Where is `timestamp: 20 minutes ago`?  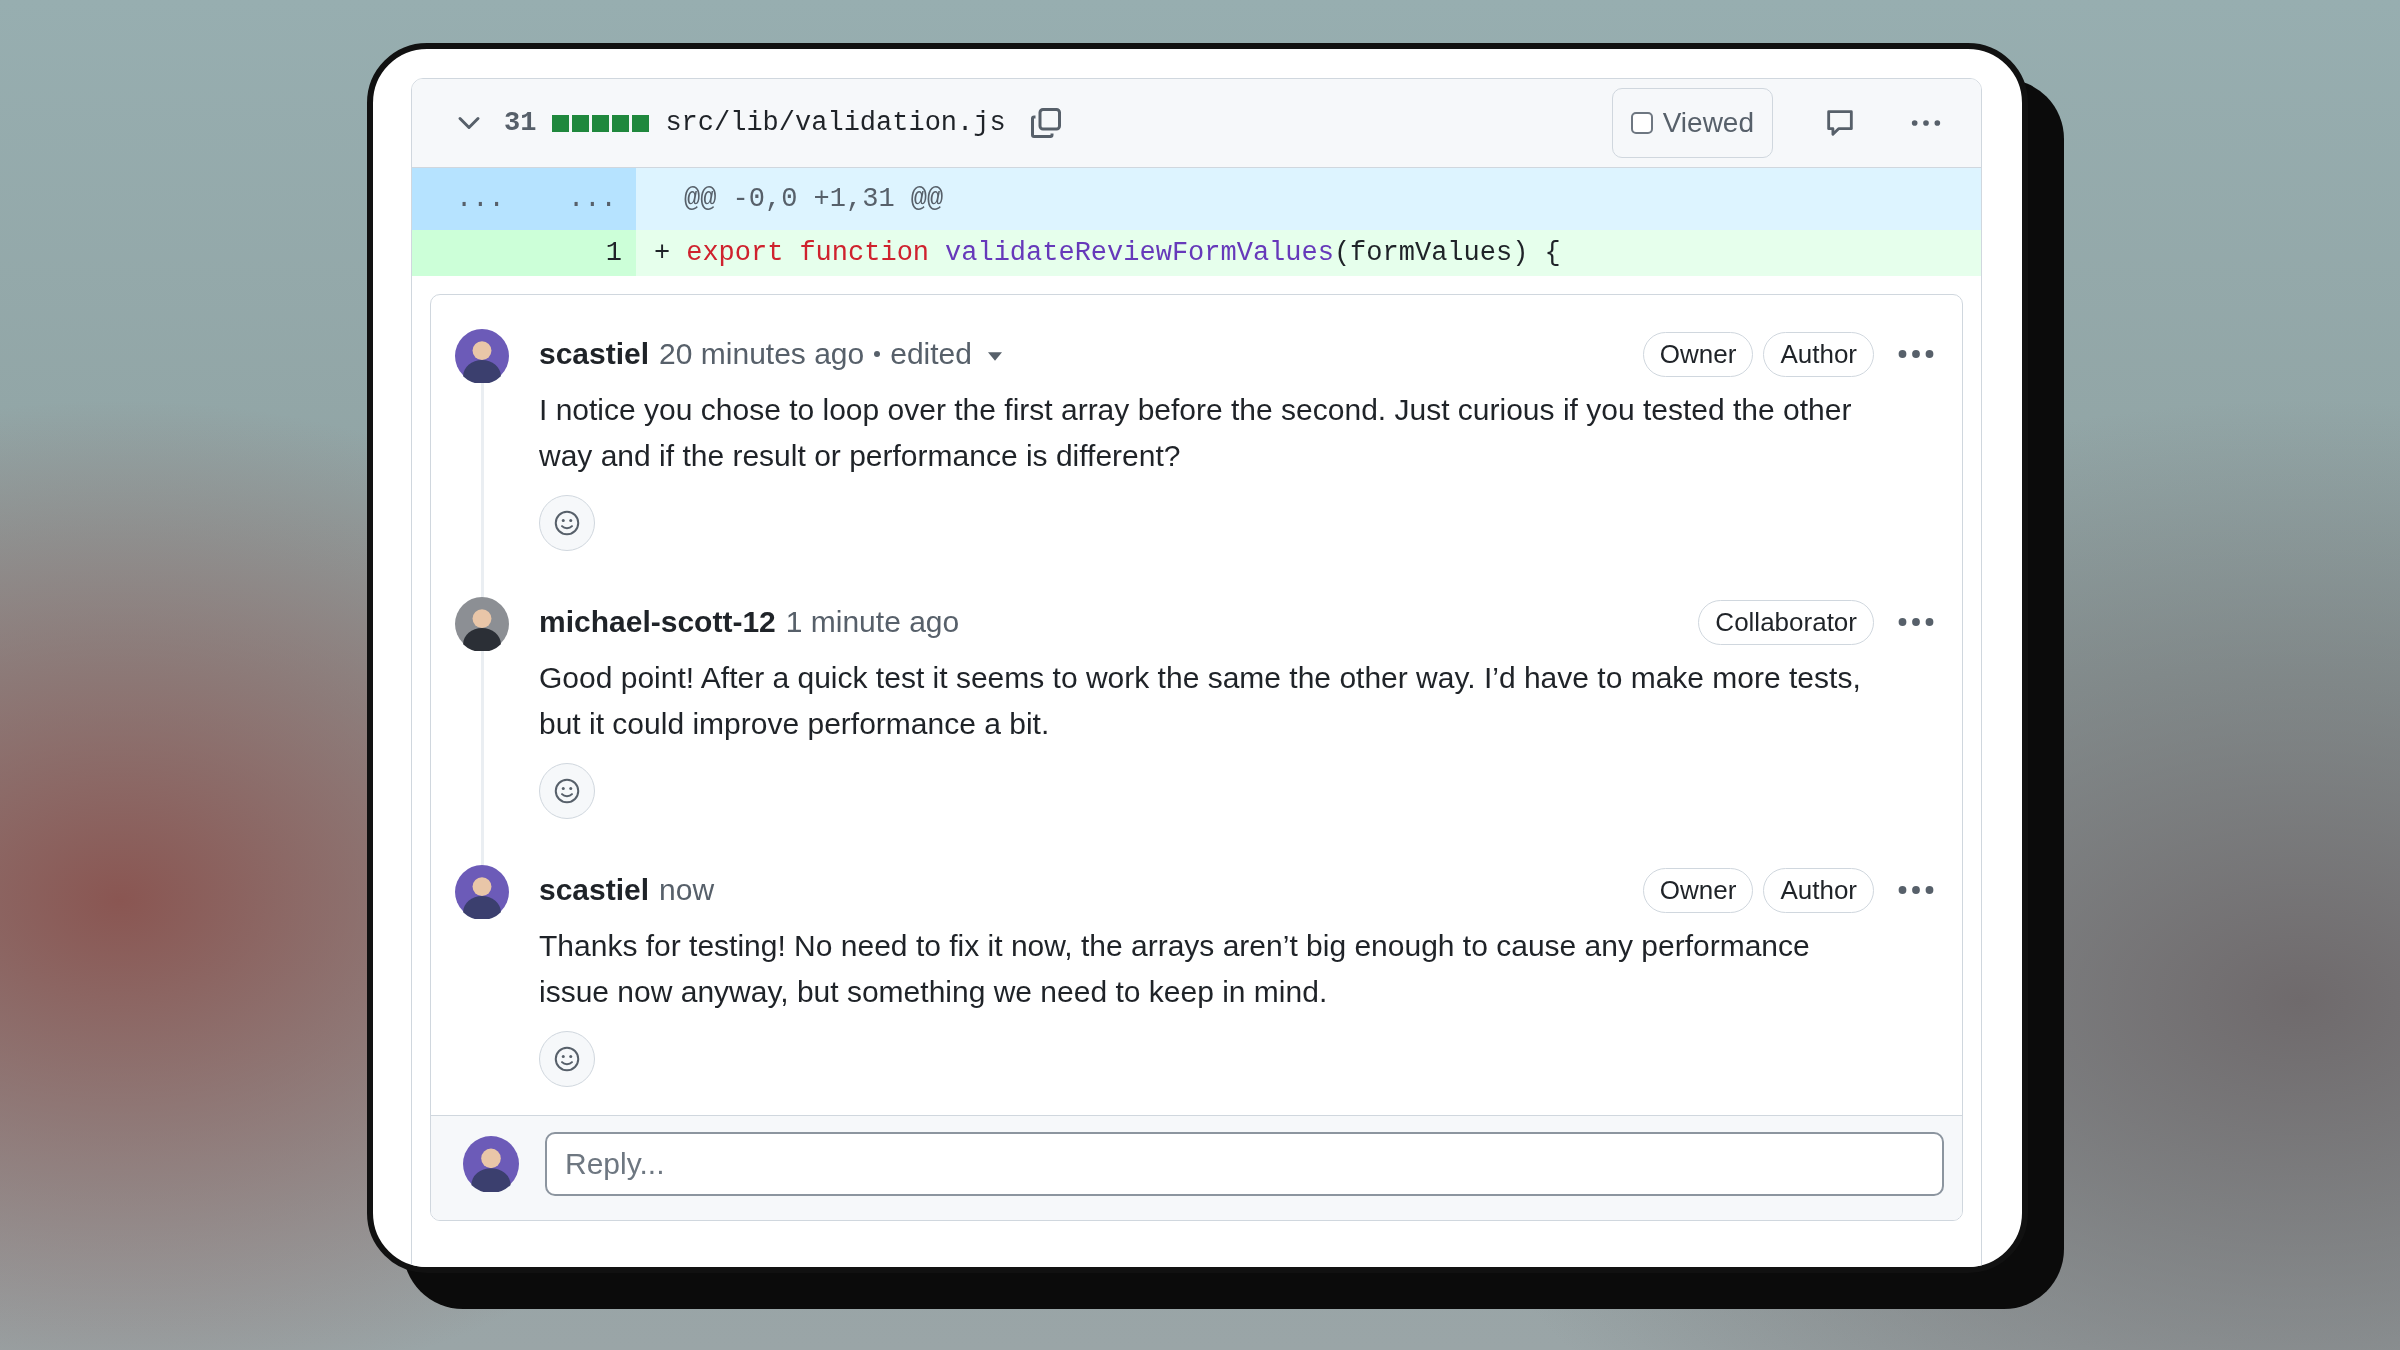
timestamp: 20 minutes ago is located at coordinates (762, 354).